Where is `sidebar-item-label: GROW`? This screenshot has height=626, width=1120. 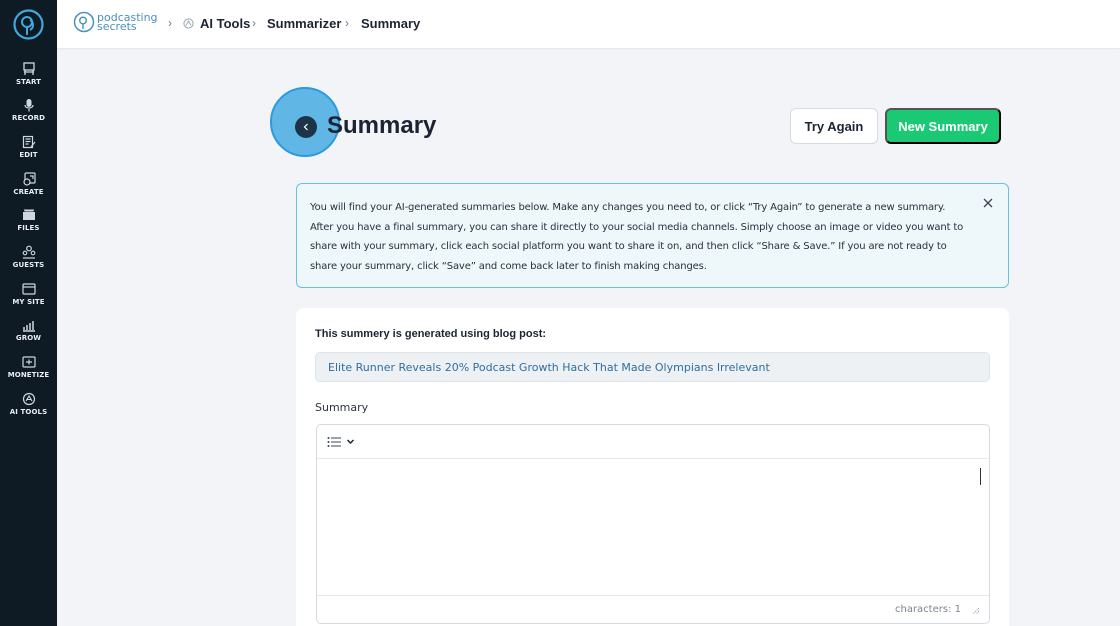 sidebar-item-label: GROW is located at coordinates (28, 338).